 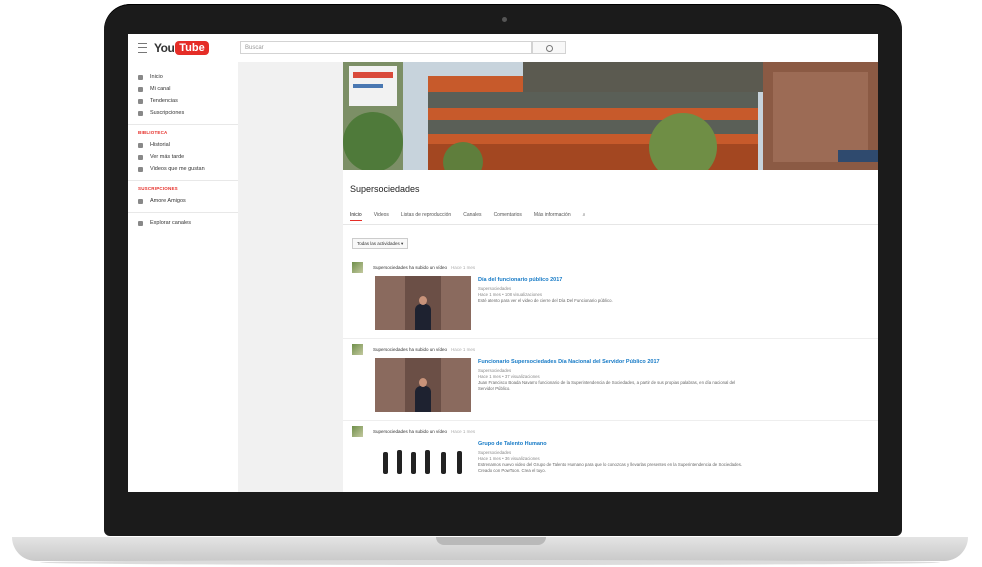 I want to click on history-icon, so click(x=140, y=145).